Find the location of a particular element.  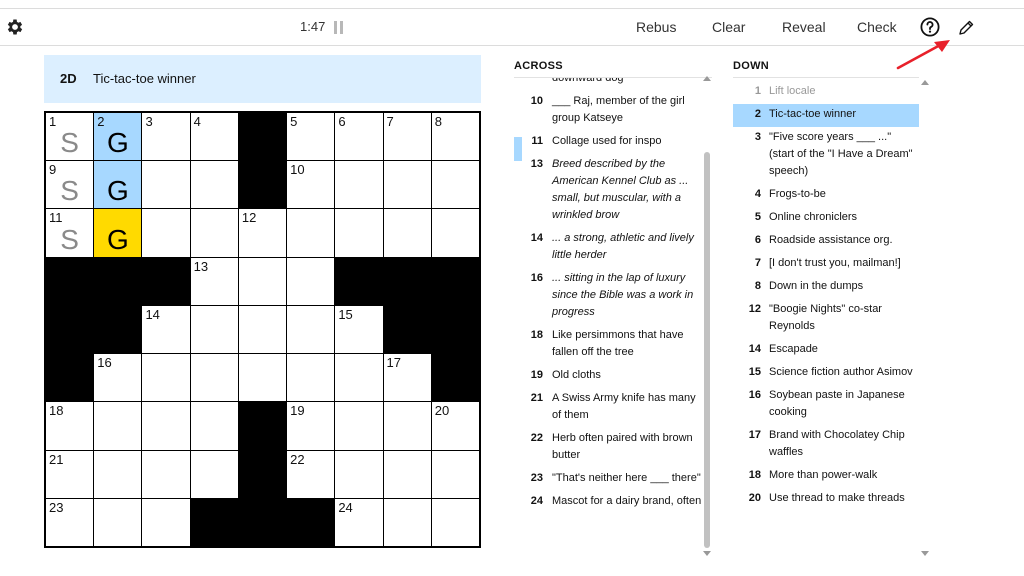

down-clue-item: 15 Science fiction author Asimov is located at coordinates (826, 373).